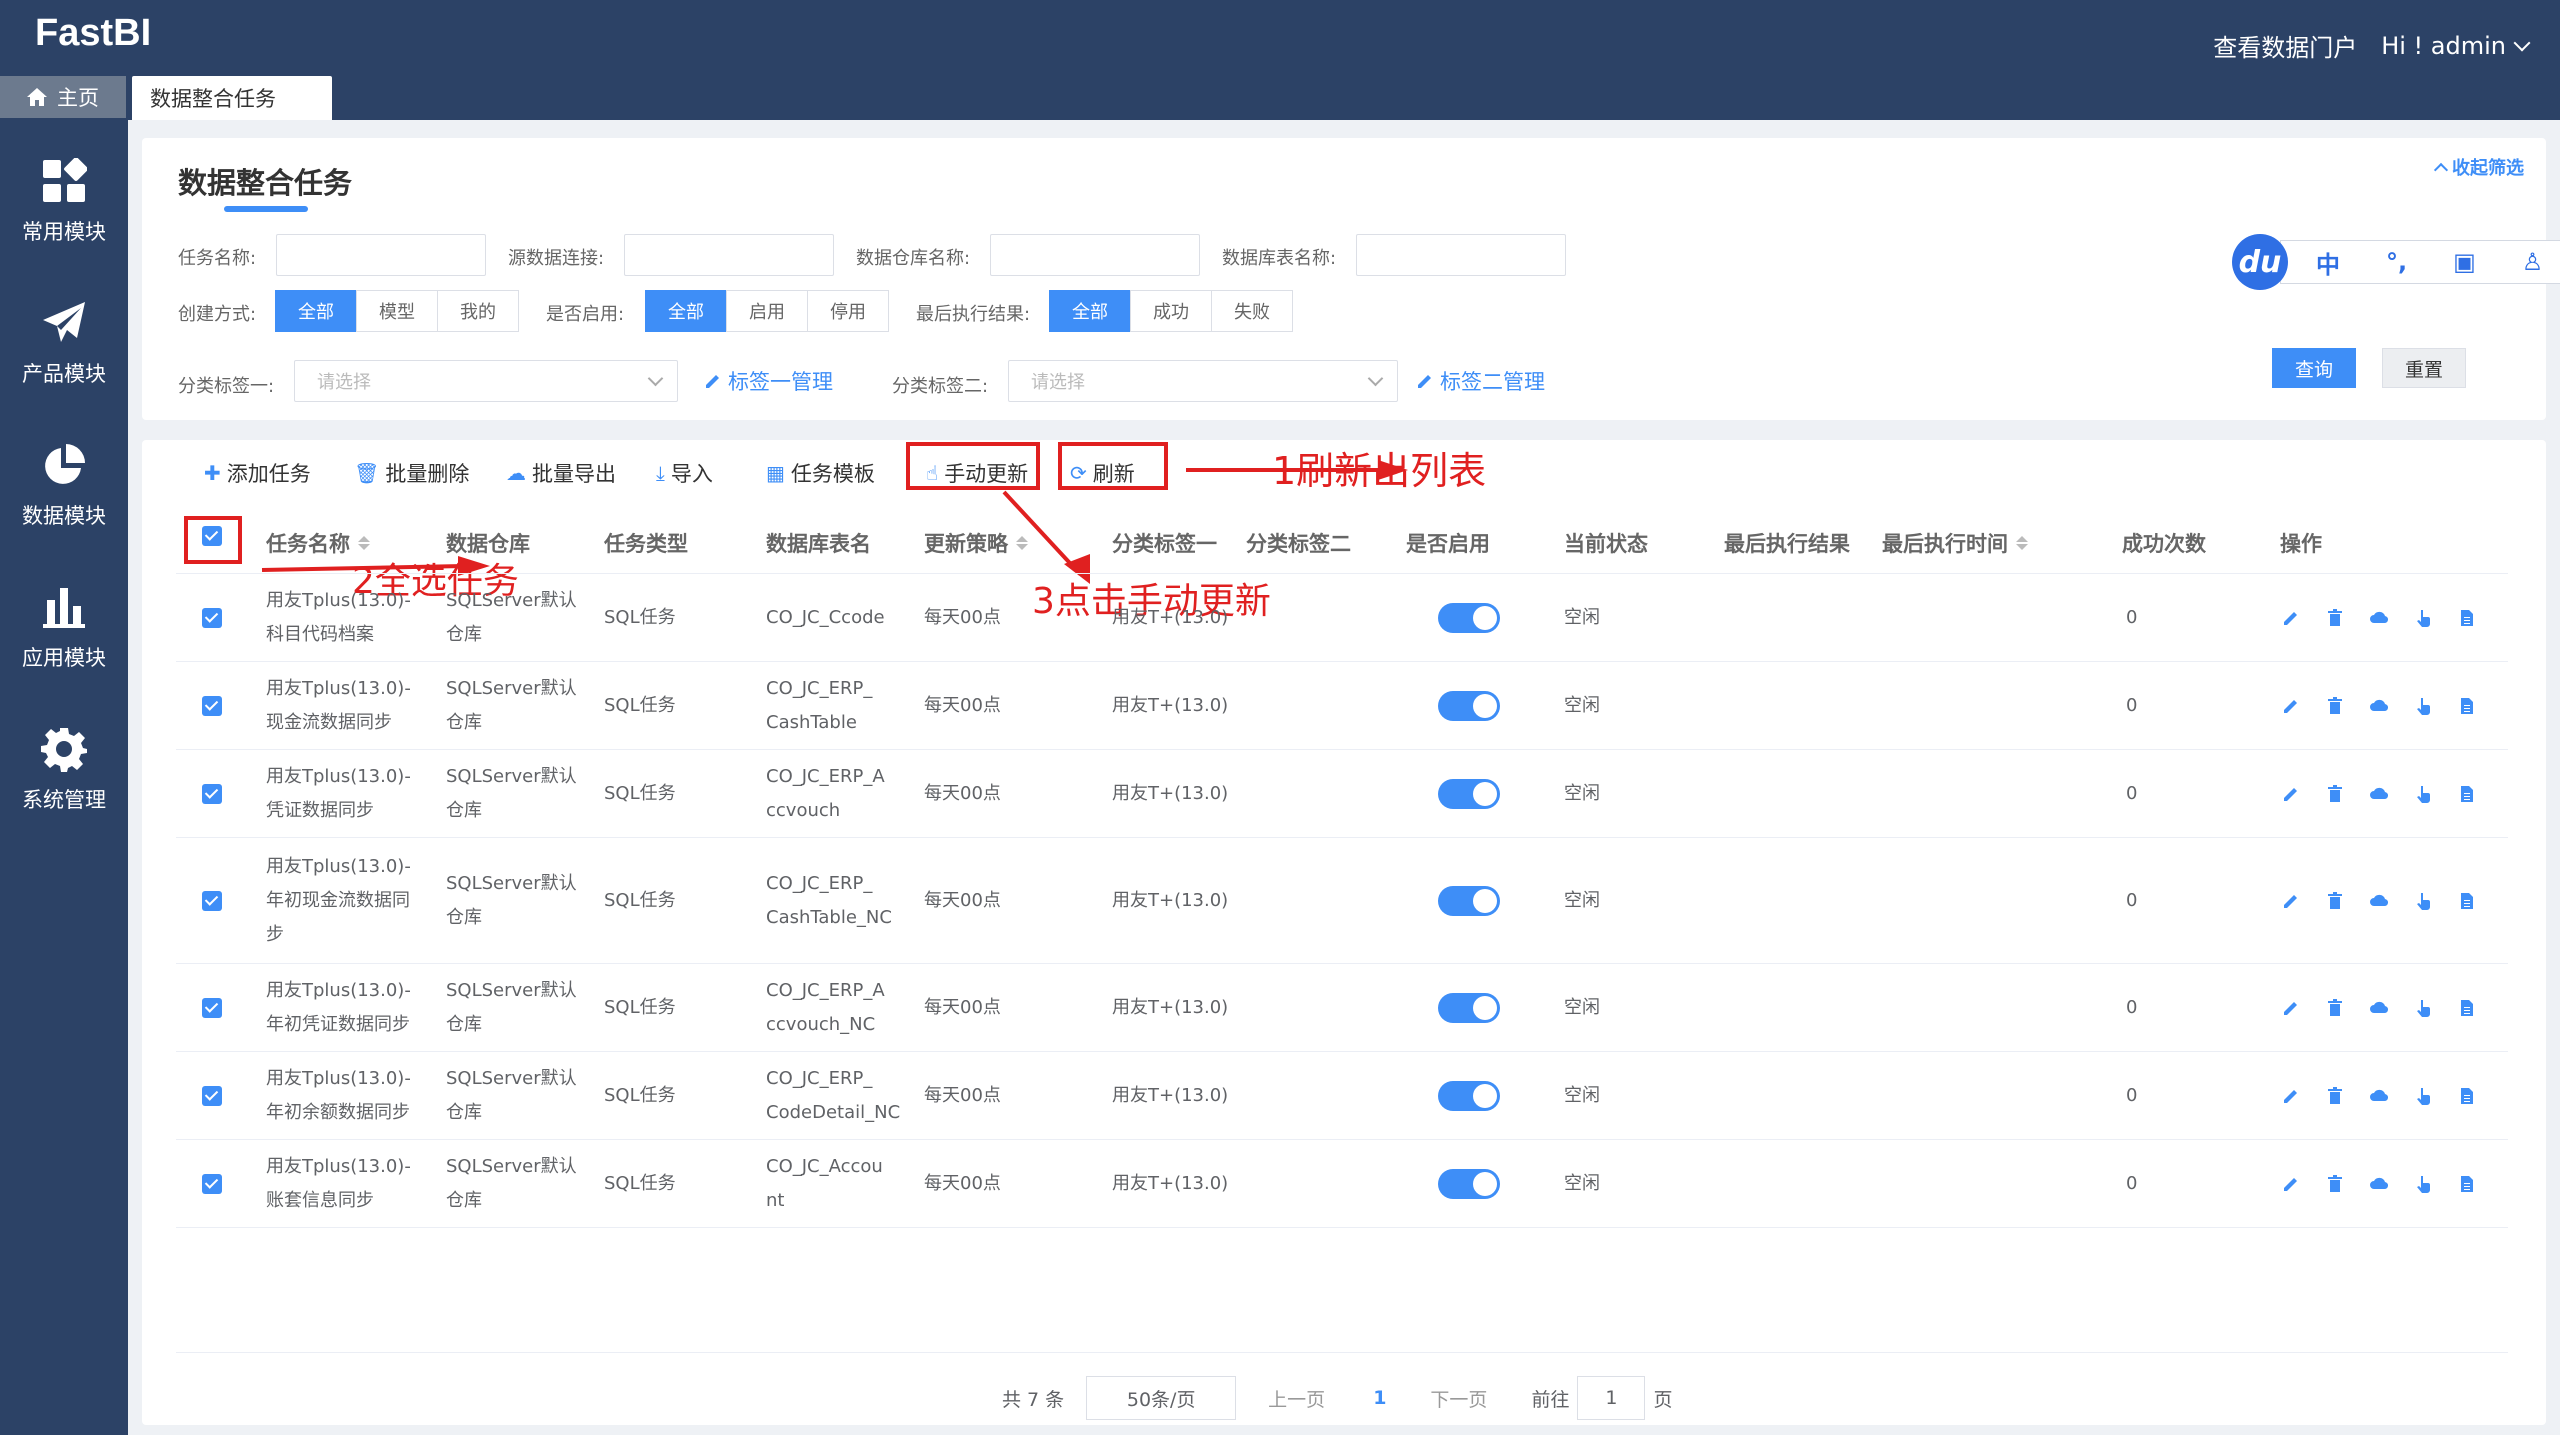  I want to click on ime-lang: 中, so click(2328, 262).